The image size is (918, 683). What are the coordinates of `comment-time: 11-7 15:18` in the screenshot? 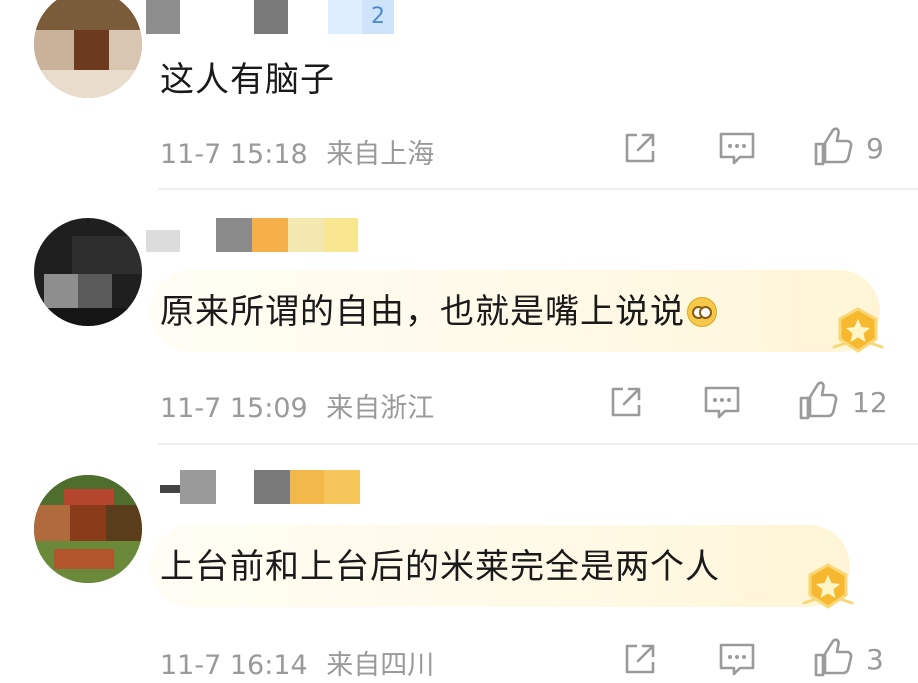 It's located at (234, 154).